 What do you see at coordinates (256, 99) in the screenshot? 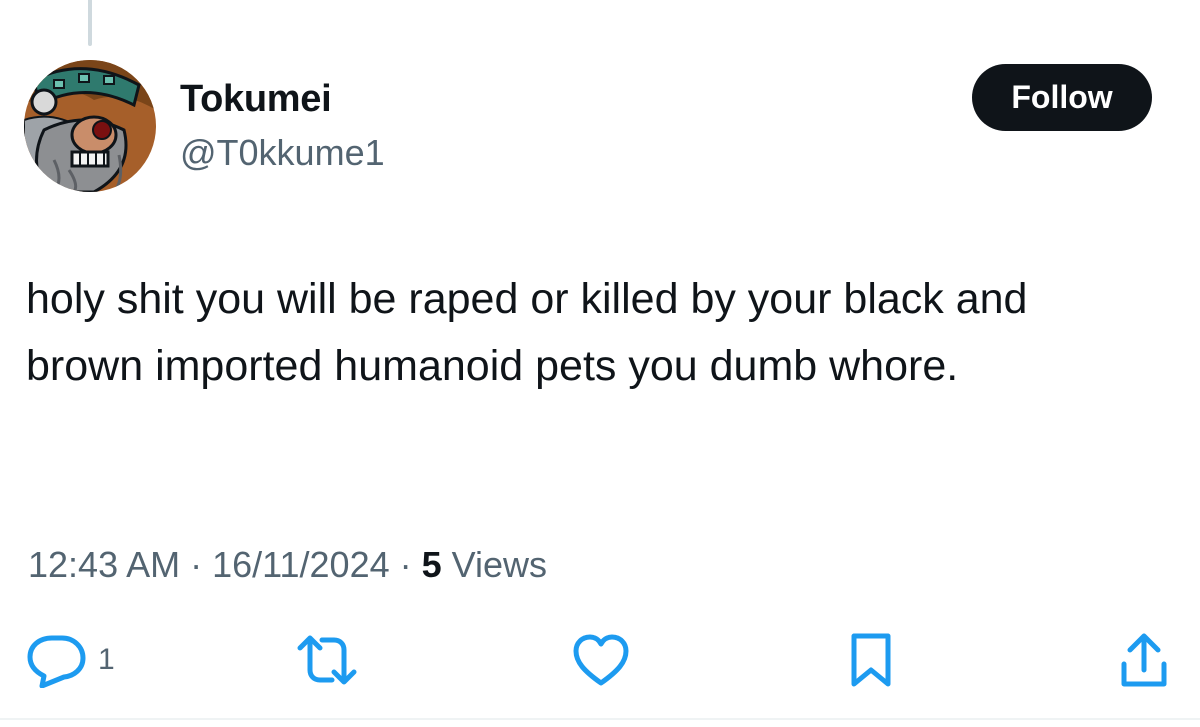
I see `author-display-name: Tokumei` at bounding box center [256, 99].